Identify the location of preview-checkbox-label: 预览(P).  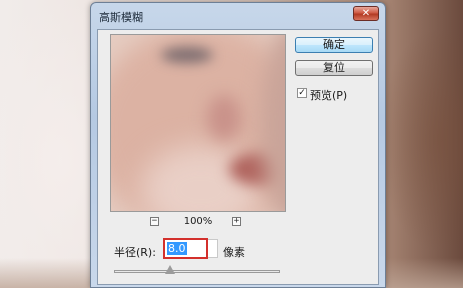
(329, 95).